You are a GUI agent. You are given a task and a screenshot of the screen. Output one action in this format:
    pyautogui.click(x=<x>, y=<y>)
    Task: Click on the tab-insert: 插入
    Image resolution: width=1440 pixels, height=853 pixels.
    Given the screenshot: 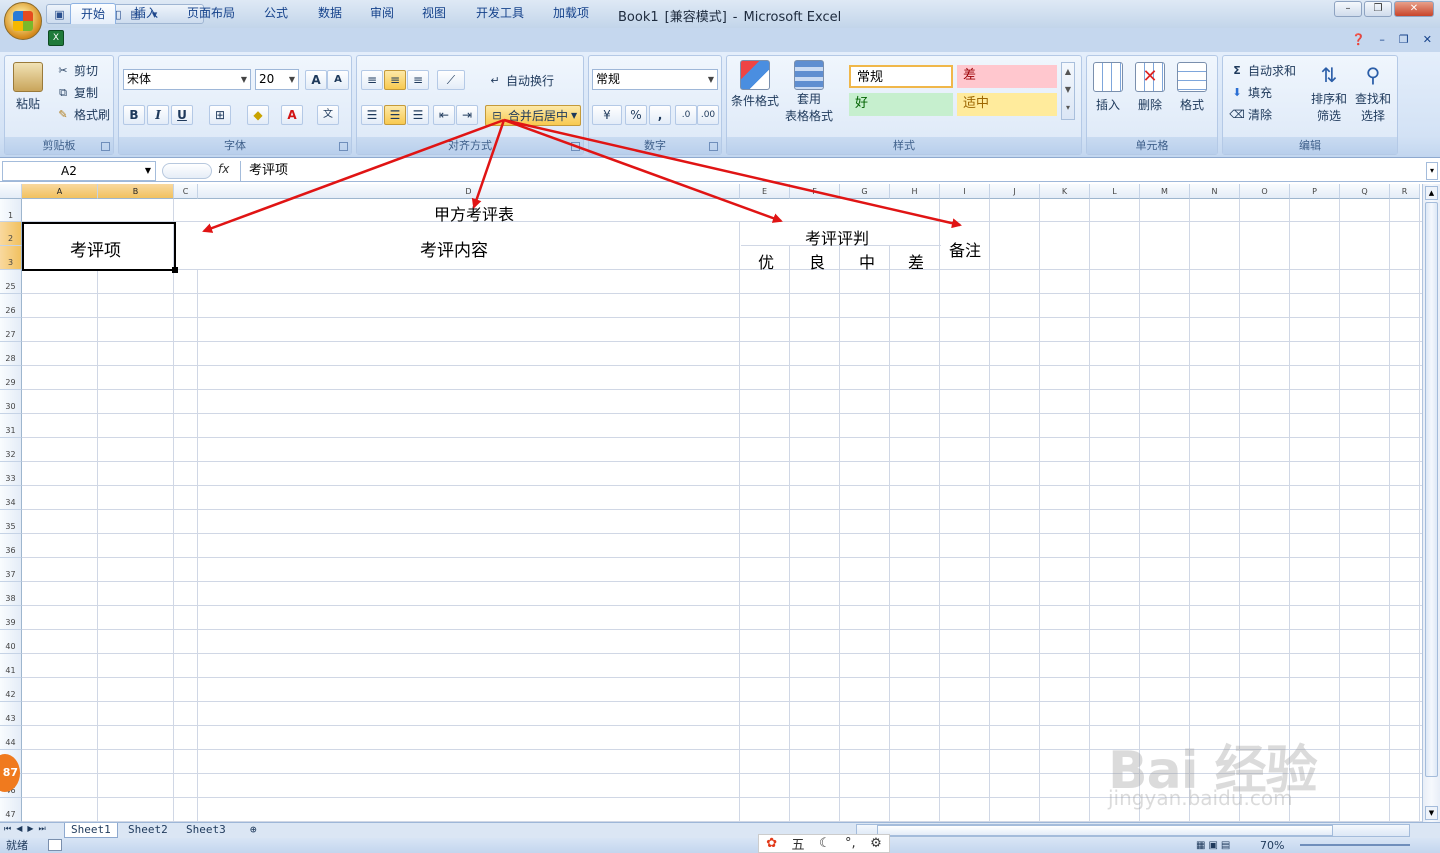 What is the action you would take?
    pyautogui.click(x=146, y=13)
    